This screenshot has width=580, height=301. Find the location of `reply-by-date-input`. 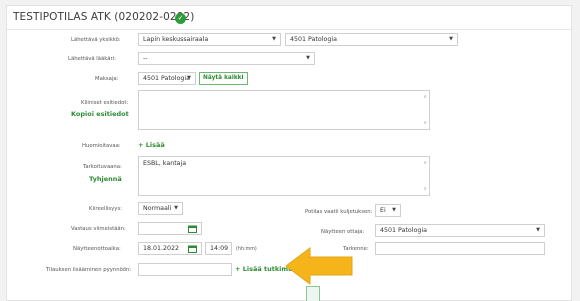

reply-by-date-input is located at coordinates (170, 228).